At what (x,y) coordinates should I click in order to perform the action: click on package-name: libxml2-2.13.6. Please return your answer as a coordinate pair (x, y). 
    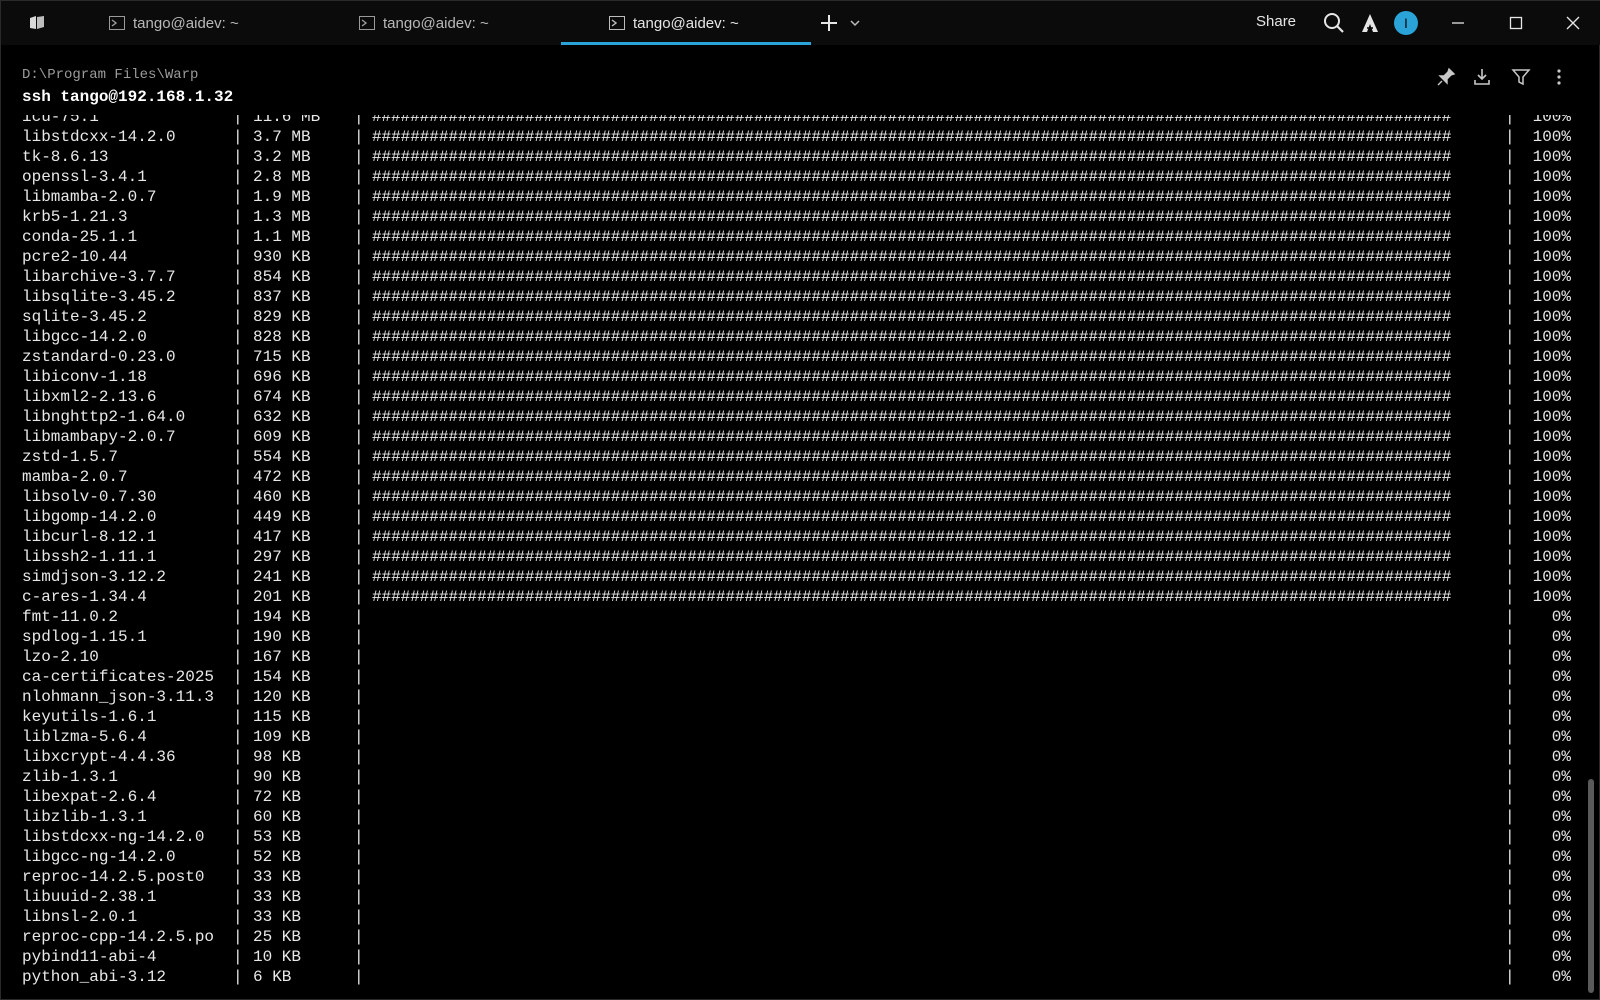
    Looking at the image, I should click on (89, 397).